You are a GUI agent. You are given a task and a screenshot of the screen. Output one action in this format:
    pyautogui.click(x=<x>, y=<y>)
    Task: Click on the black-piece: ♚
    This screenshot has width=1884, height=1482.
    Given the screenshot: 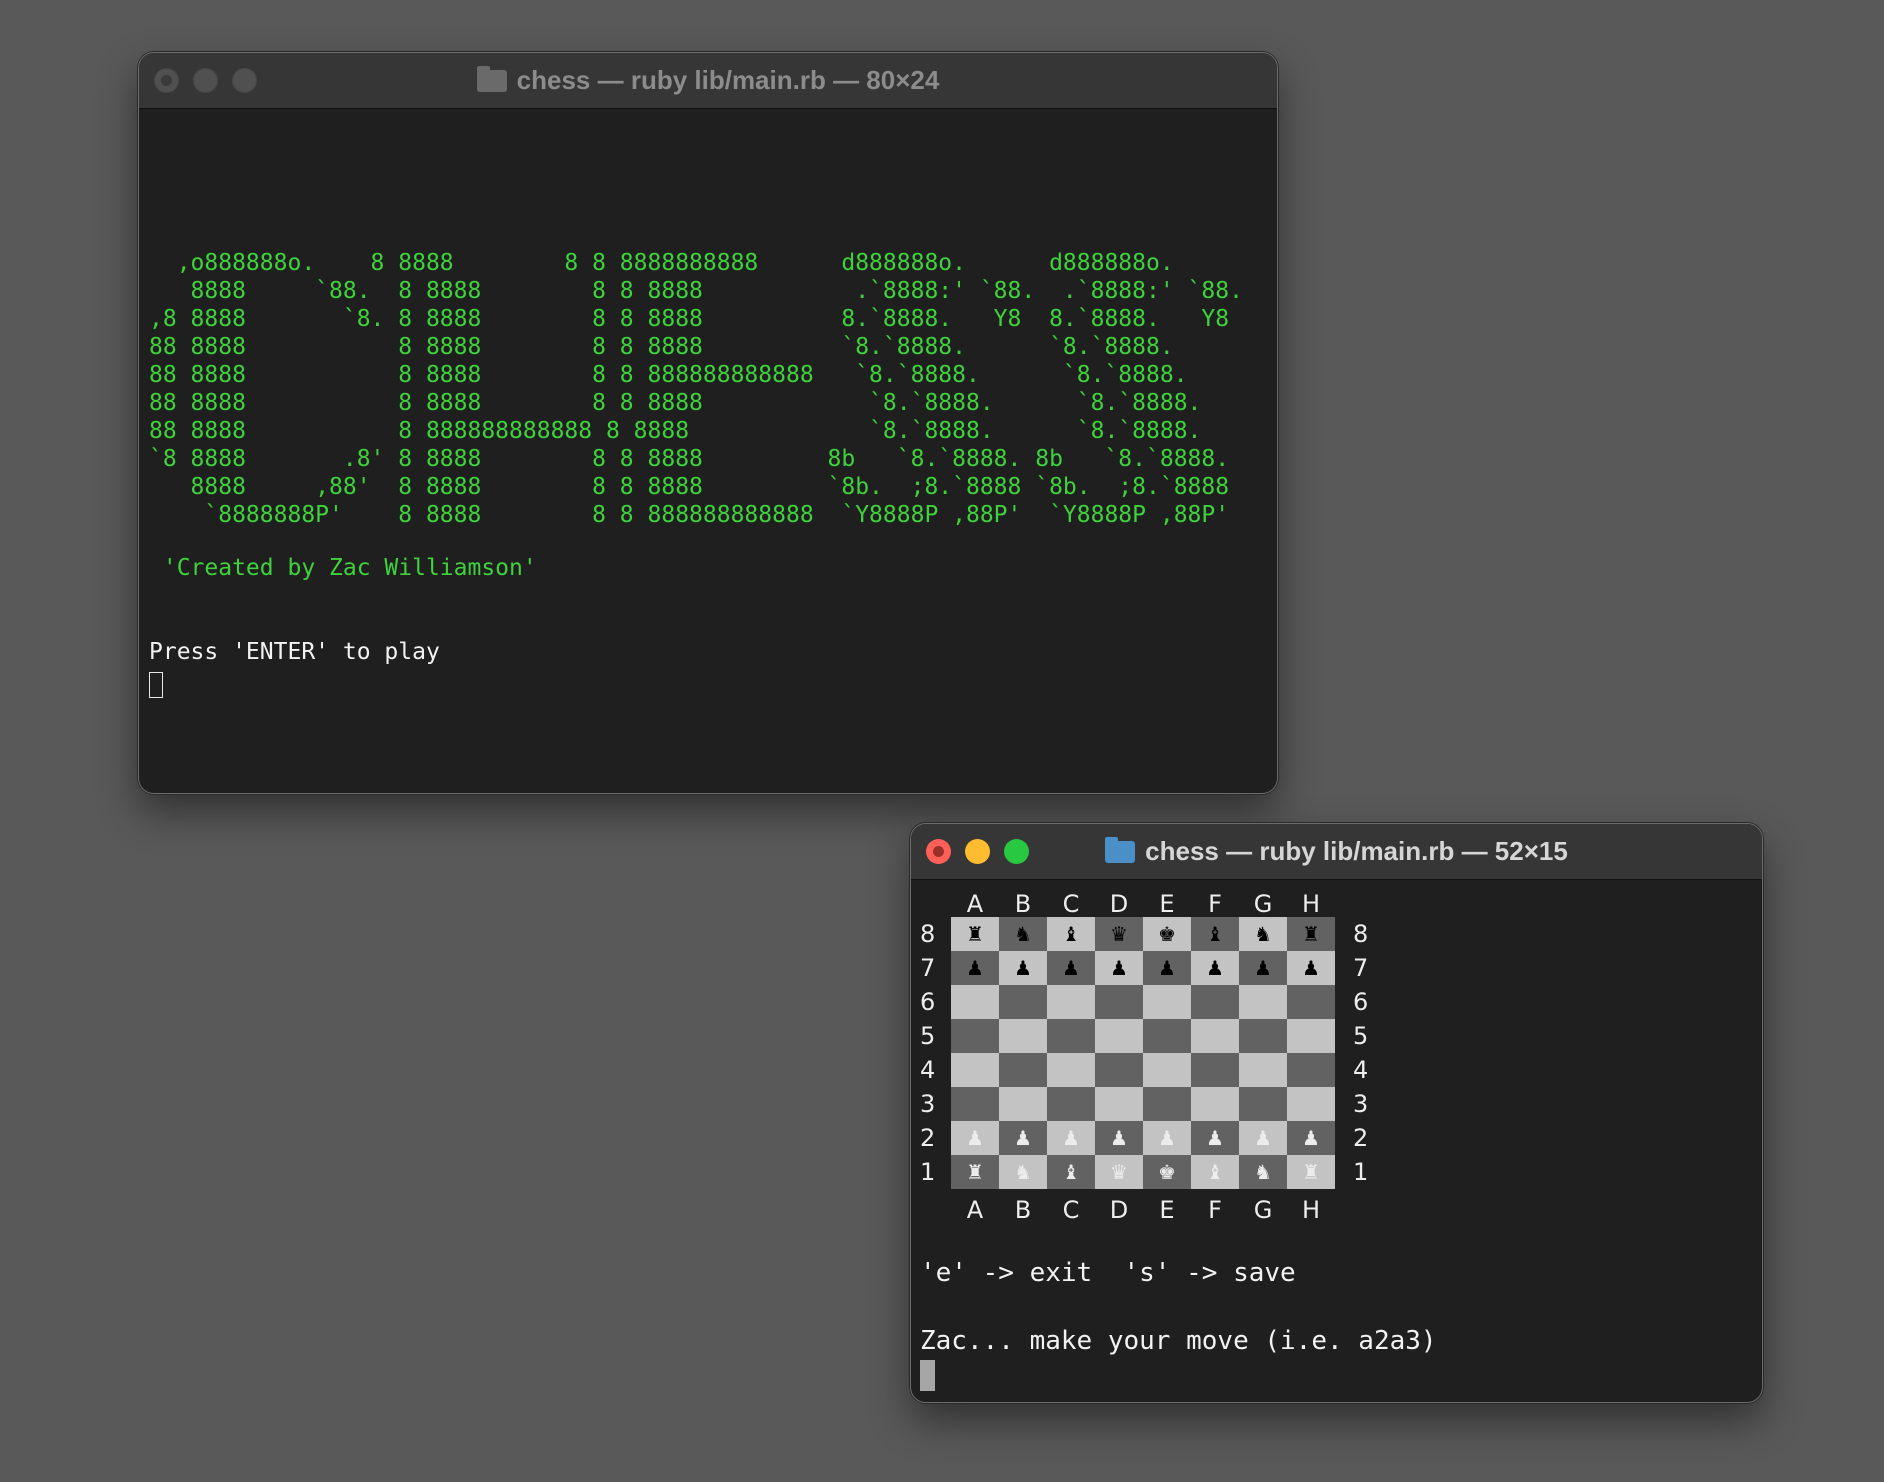 What is the action you would take?
    pyautogui.click(x=1167, y=934)
    